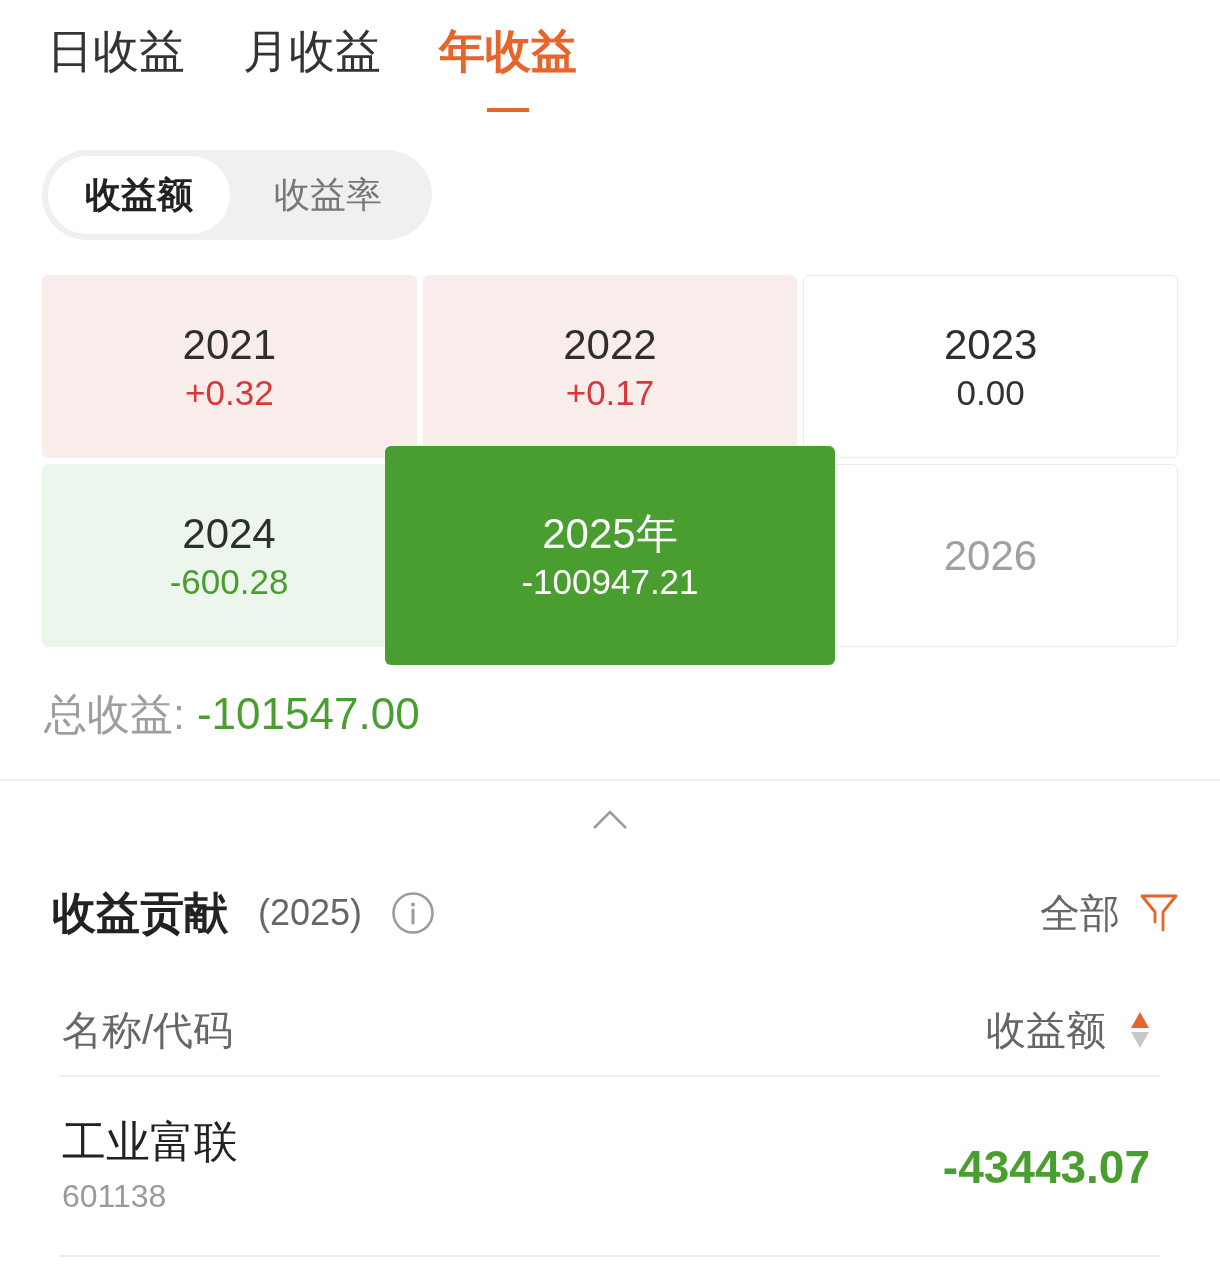 This screenshot has height=1272, width=1220. I want to click on year-cell: 2021 +0.32, so click(229, 366).